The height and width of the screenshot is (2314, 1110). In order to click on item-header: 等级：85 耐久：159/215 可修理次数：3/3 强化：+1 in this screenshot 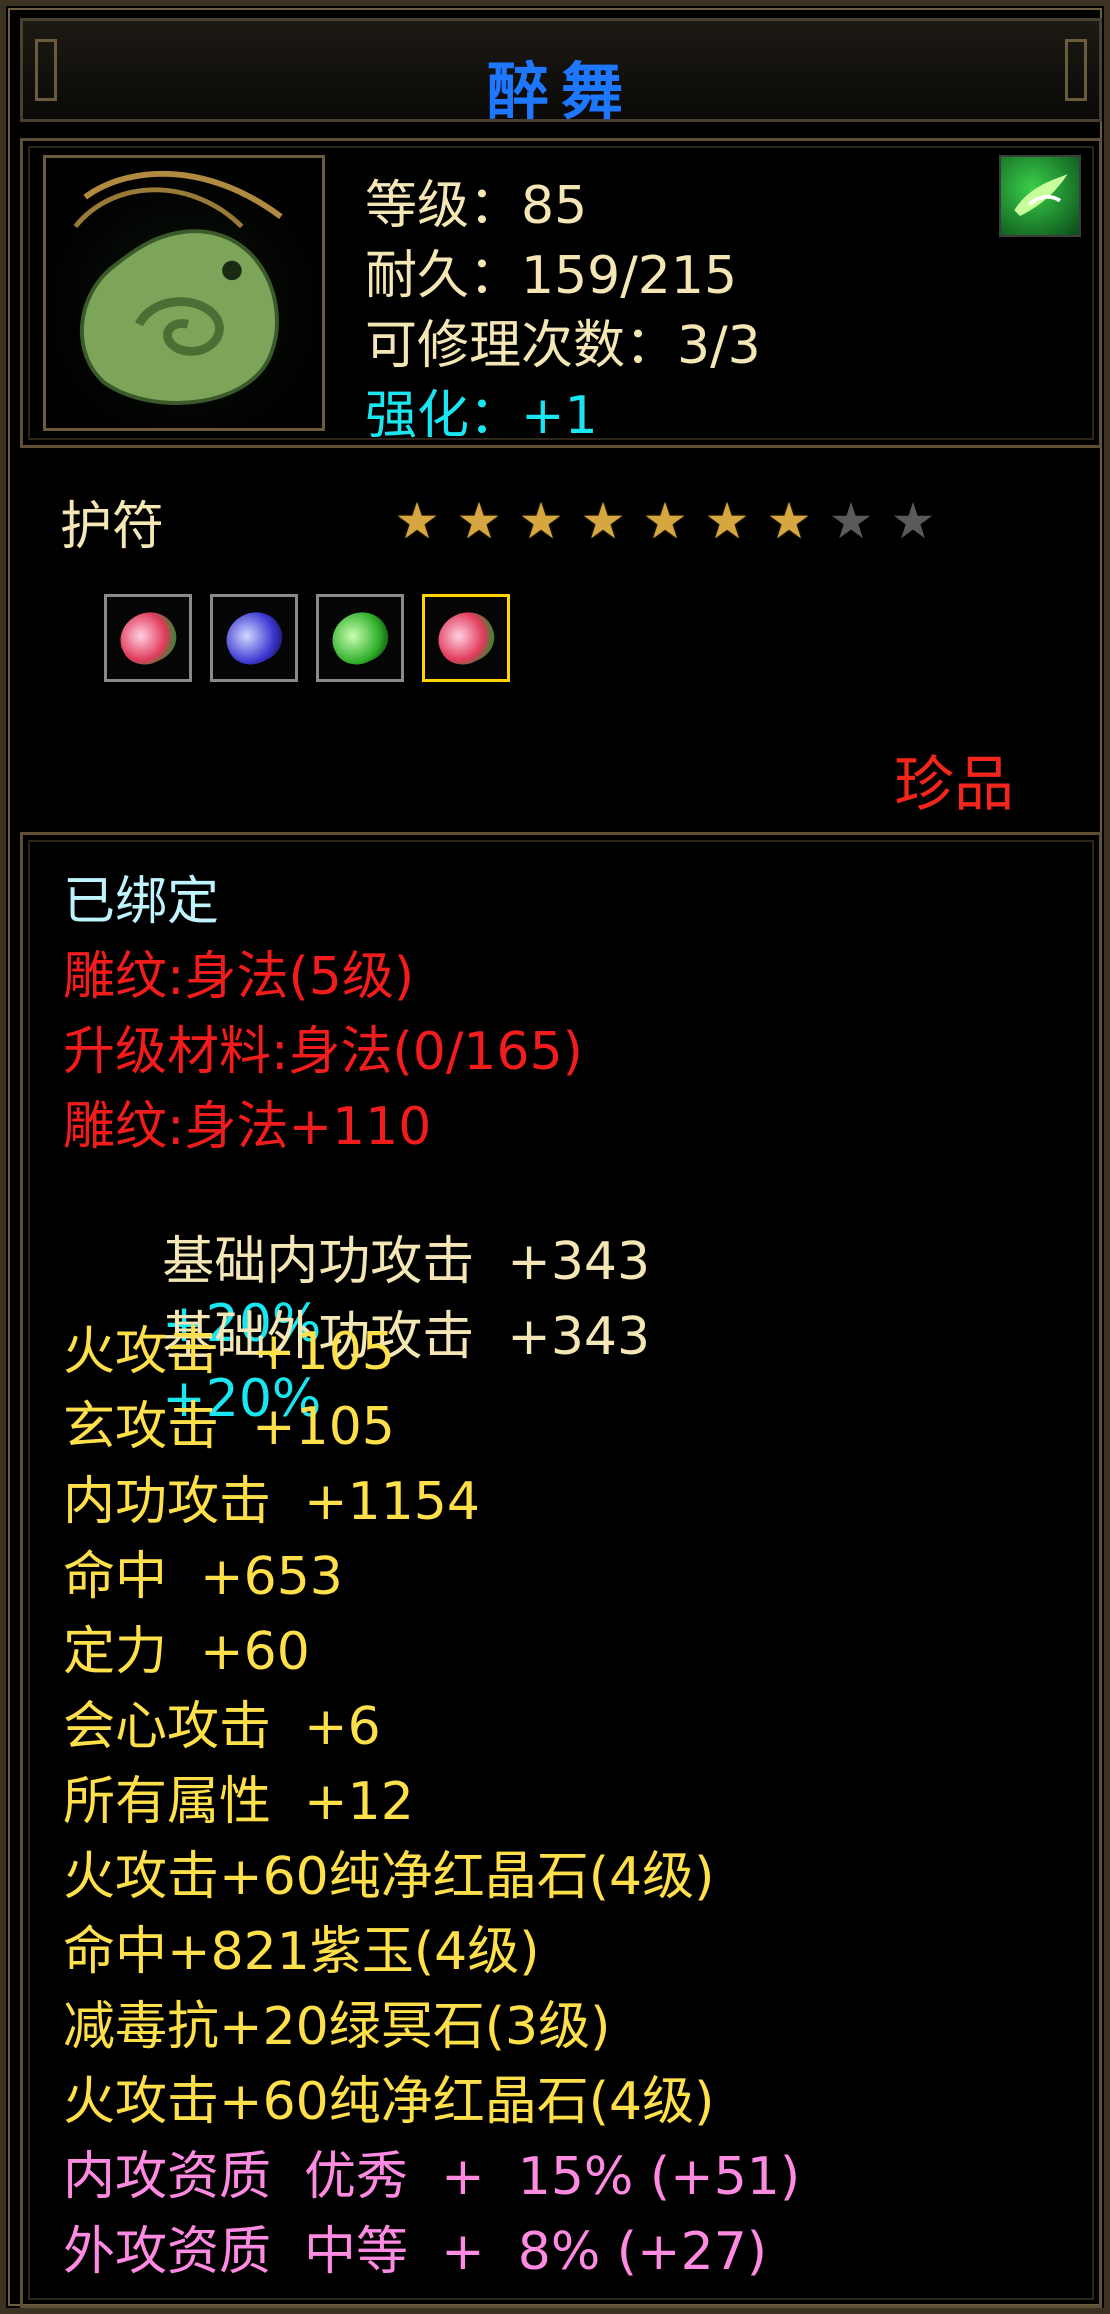, I will do `click(561, 293)`.